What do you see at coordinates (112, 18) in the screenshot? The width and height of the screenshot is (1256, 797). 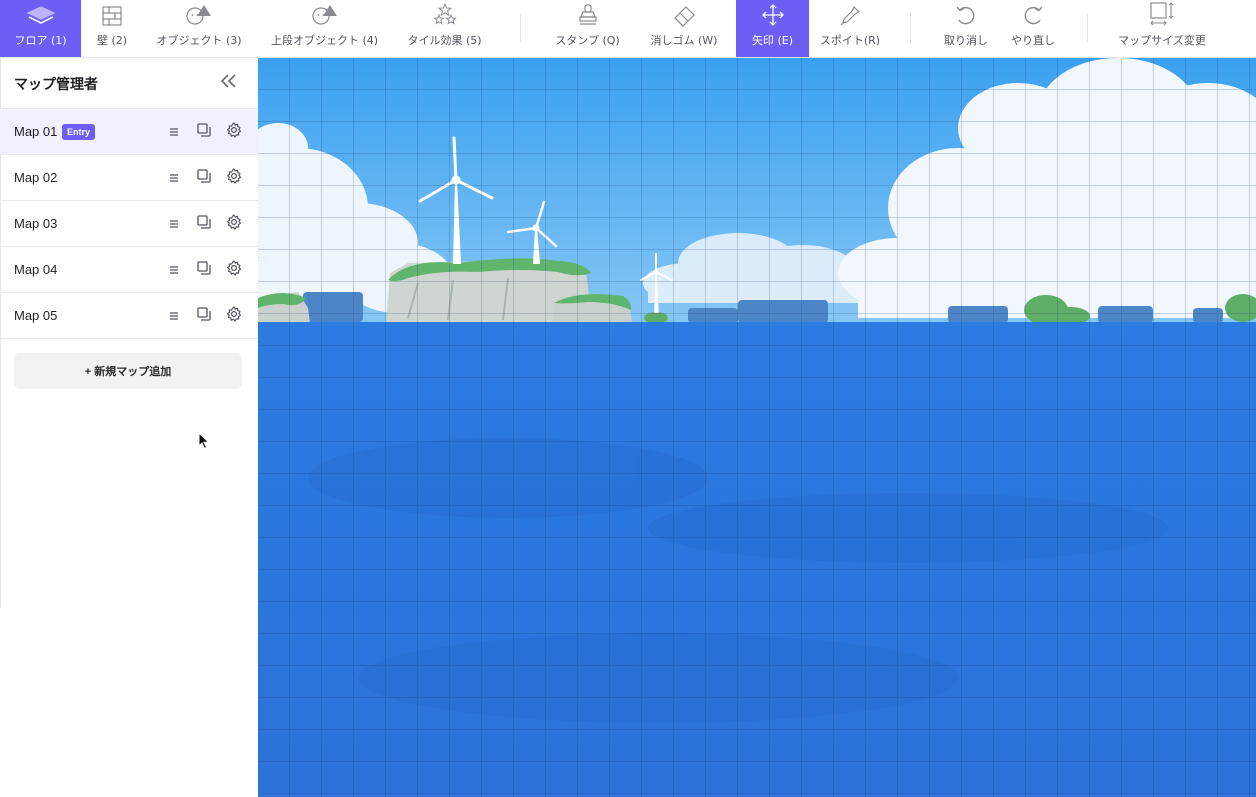 I see `brick-wall-icon` at bounding box center [112, 18].